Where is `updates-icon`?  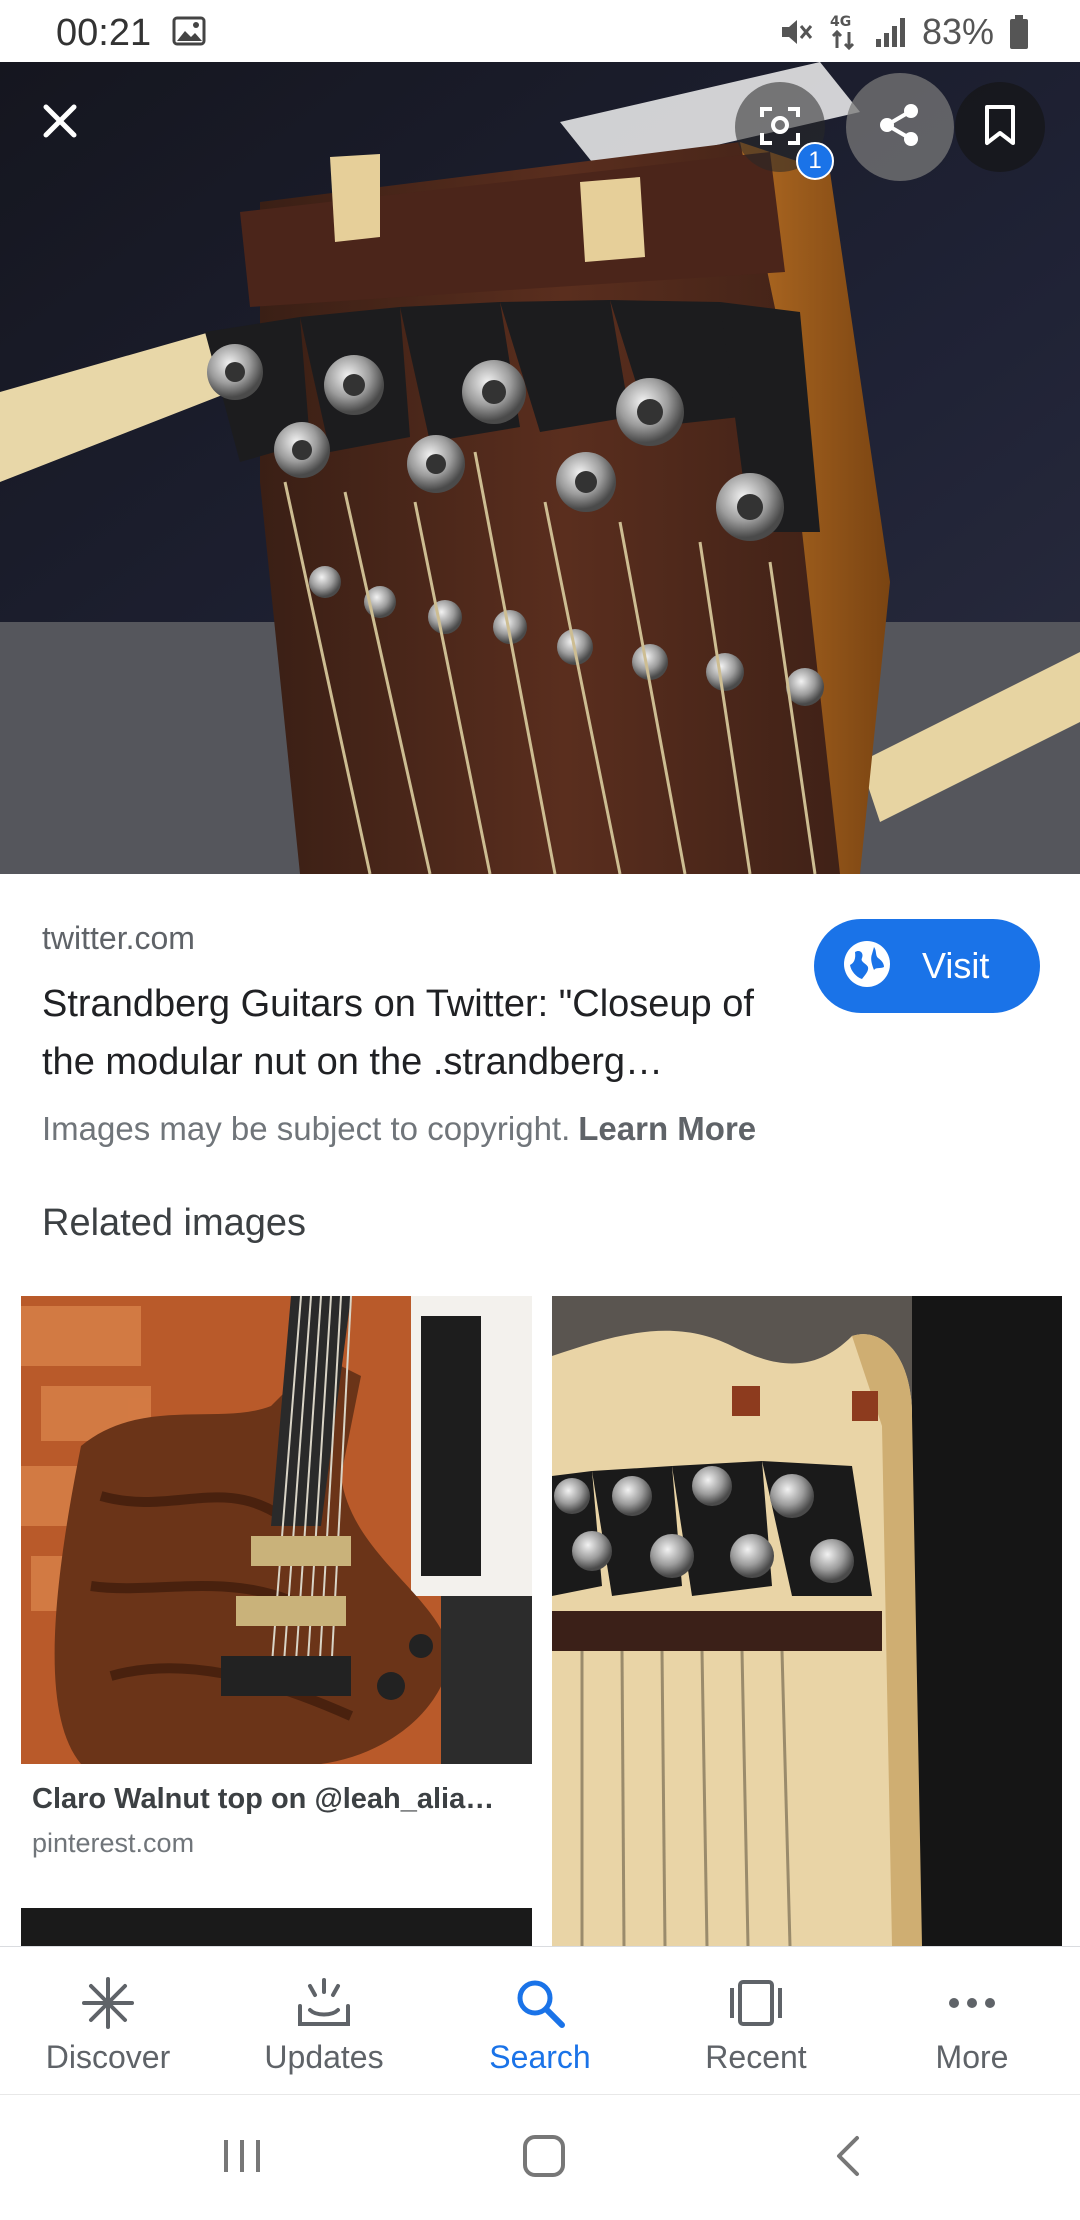 updates-icon is located at coordinates (324, 2003).